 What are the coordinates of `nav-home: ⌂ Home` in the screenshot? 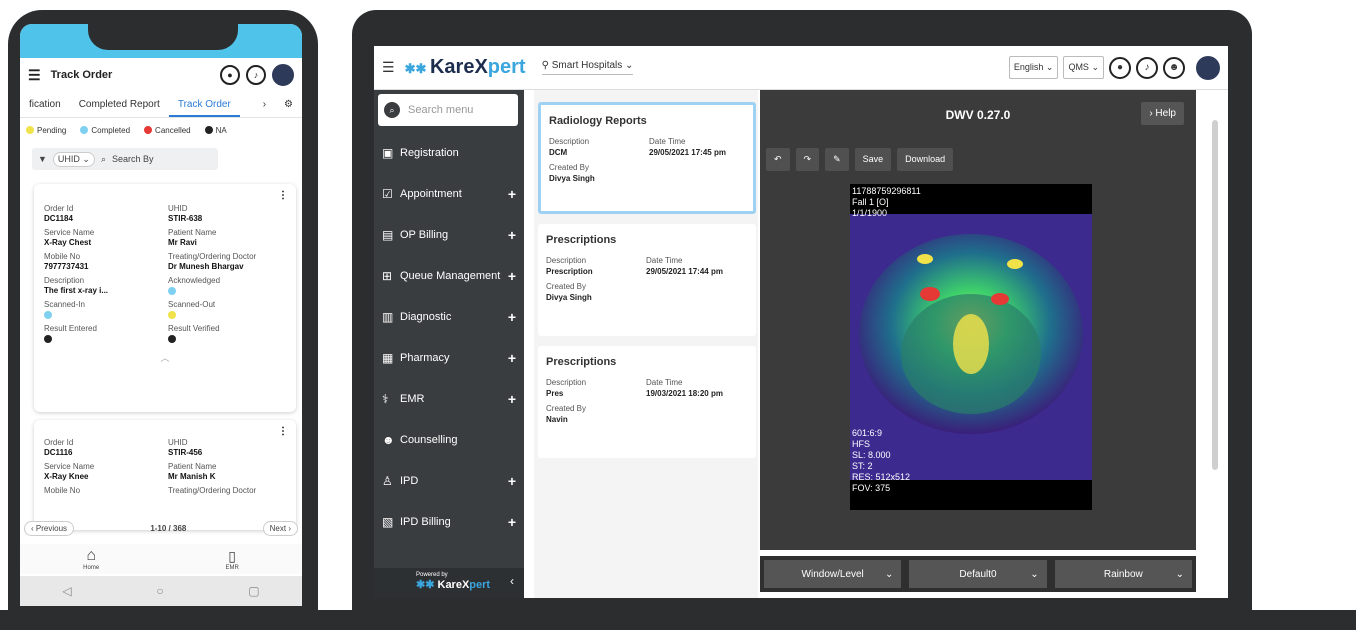 It's located at (91, 559).